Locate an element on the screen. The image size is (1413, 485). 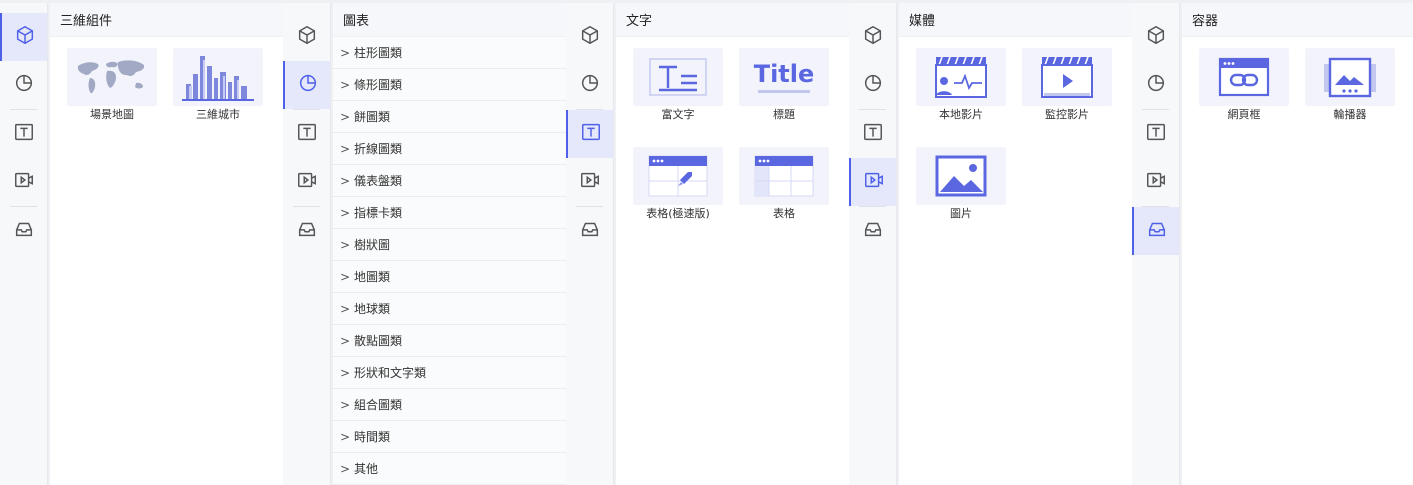
text-box-icon is located at coordinates (307, 134).